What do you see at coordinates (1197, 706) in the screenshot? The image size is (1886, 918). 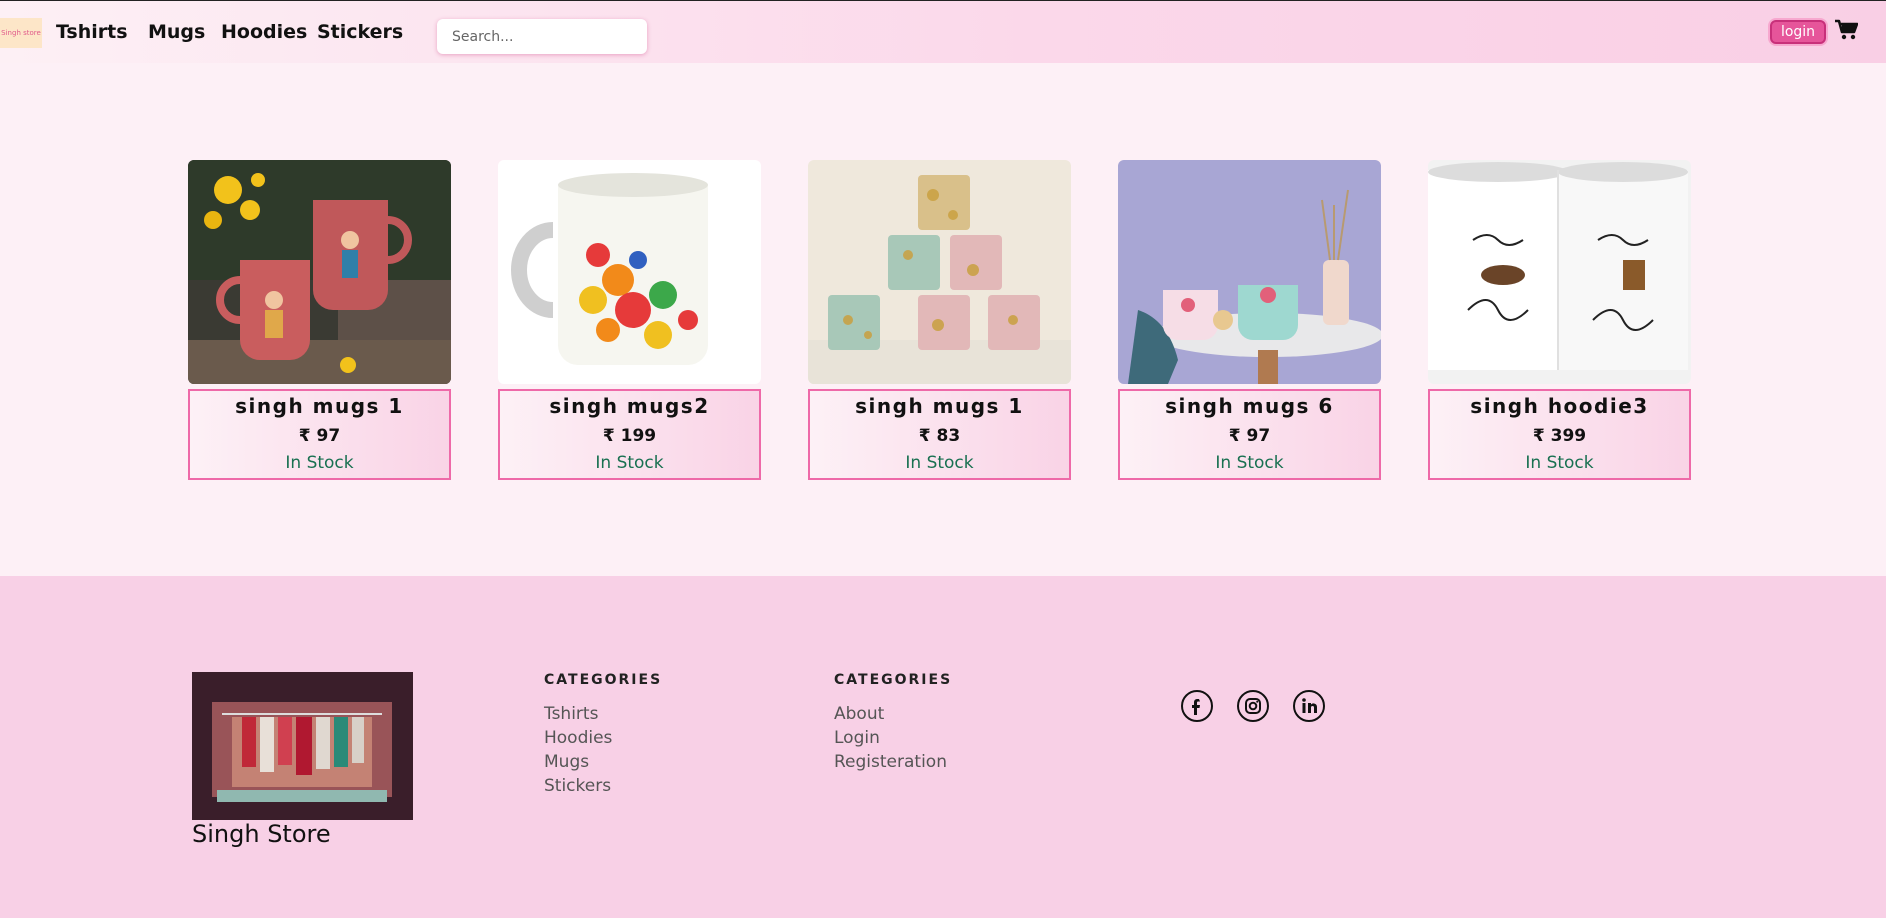 I see `facebook-icon` at bounding box center [1197, 706].